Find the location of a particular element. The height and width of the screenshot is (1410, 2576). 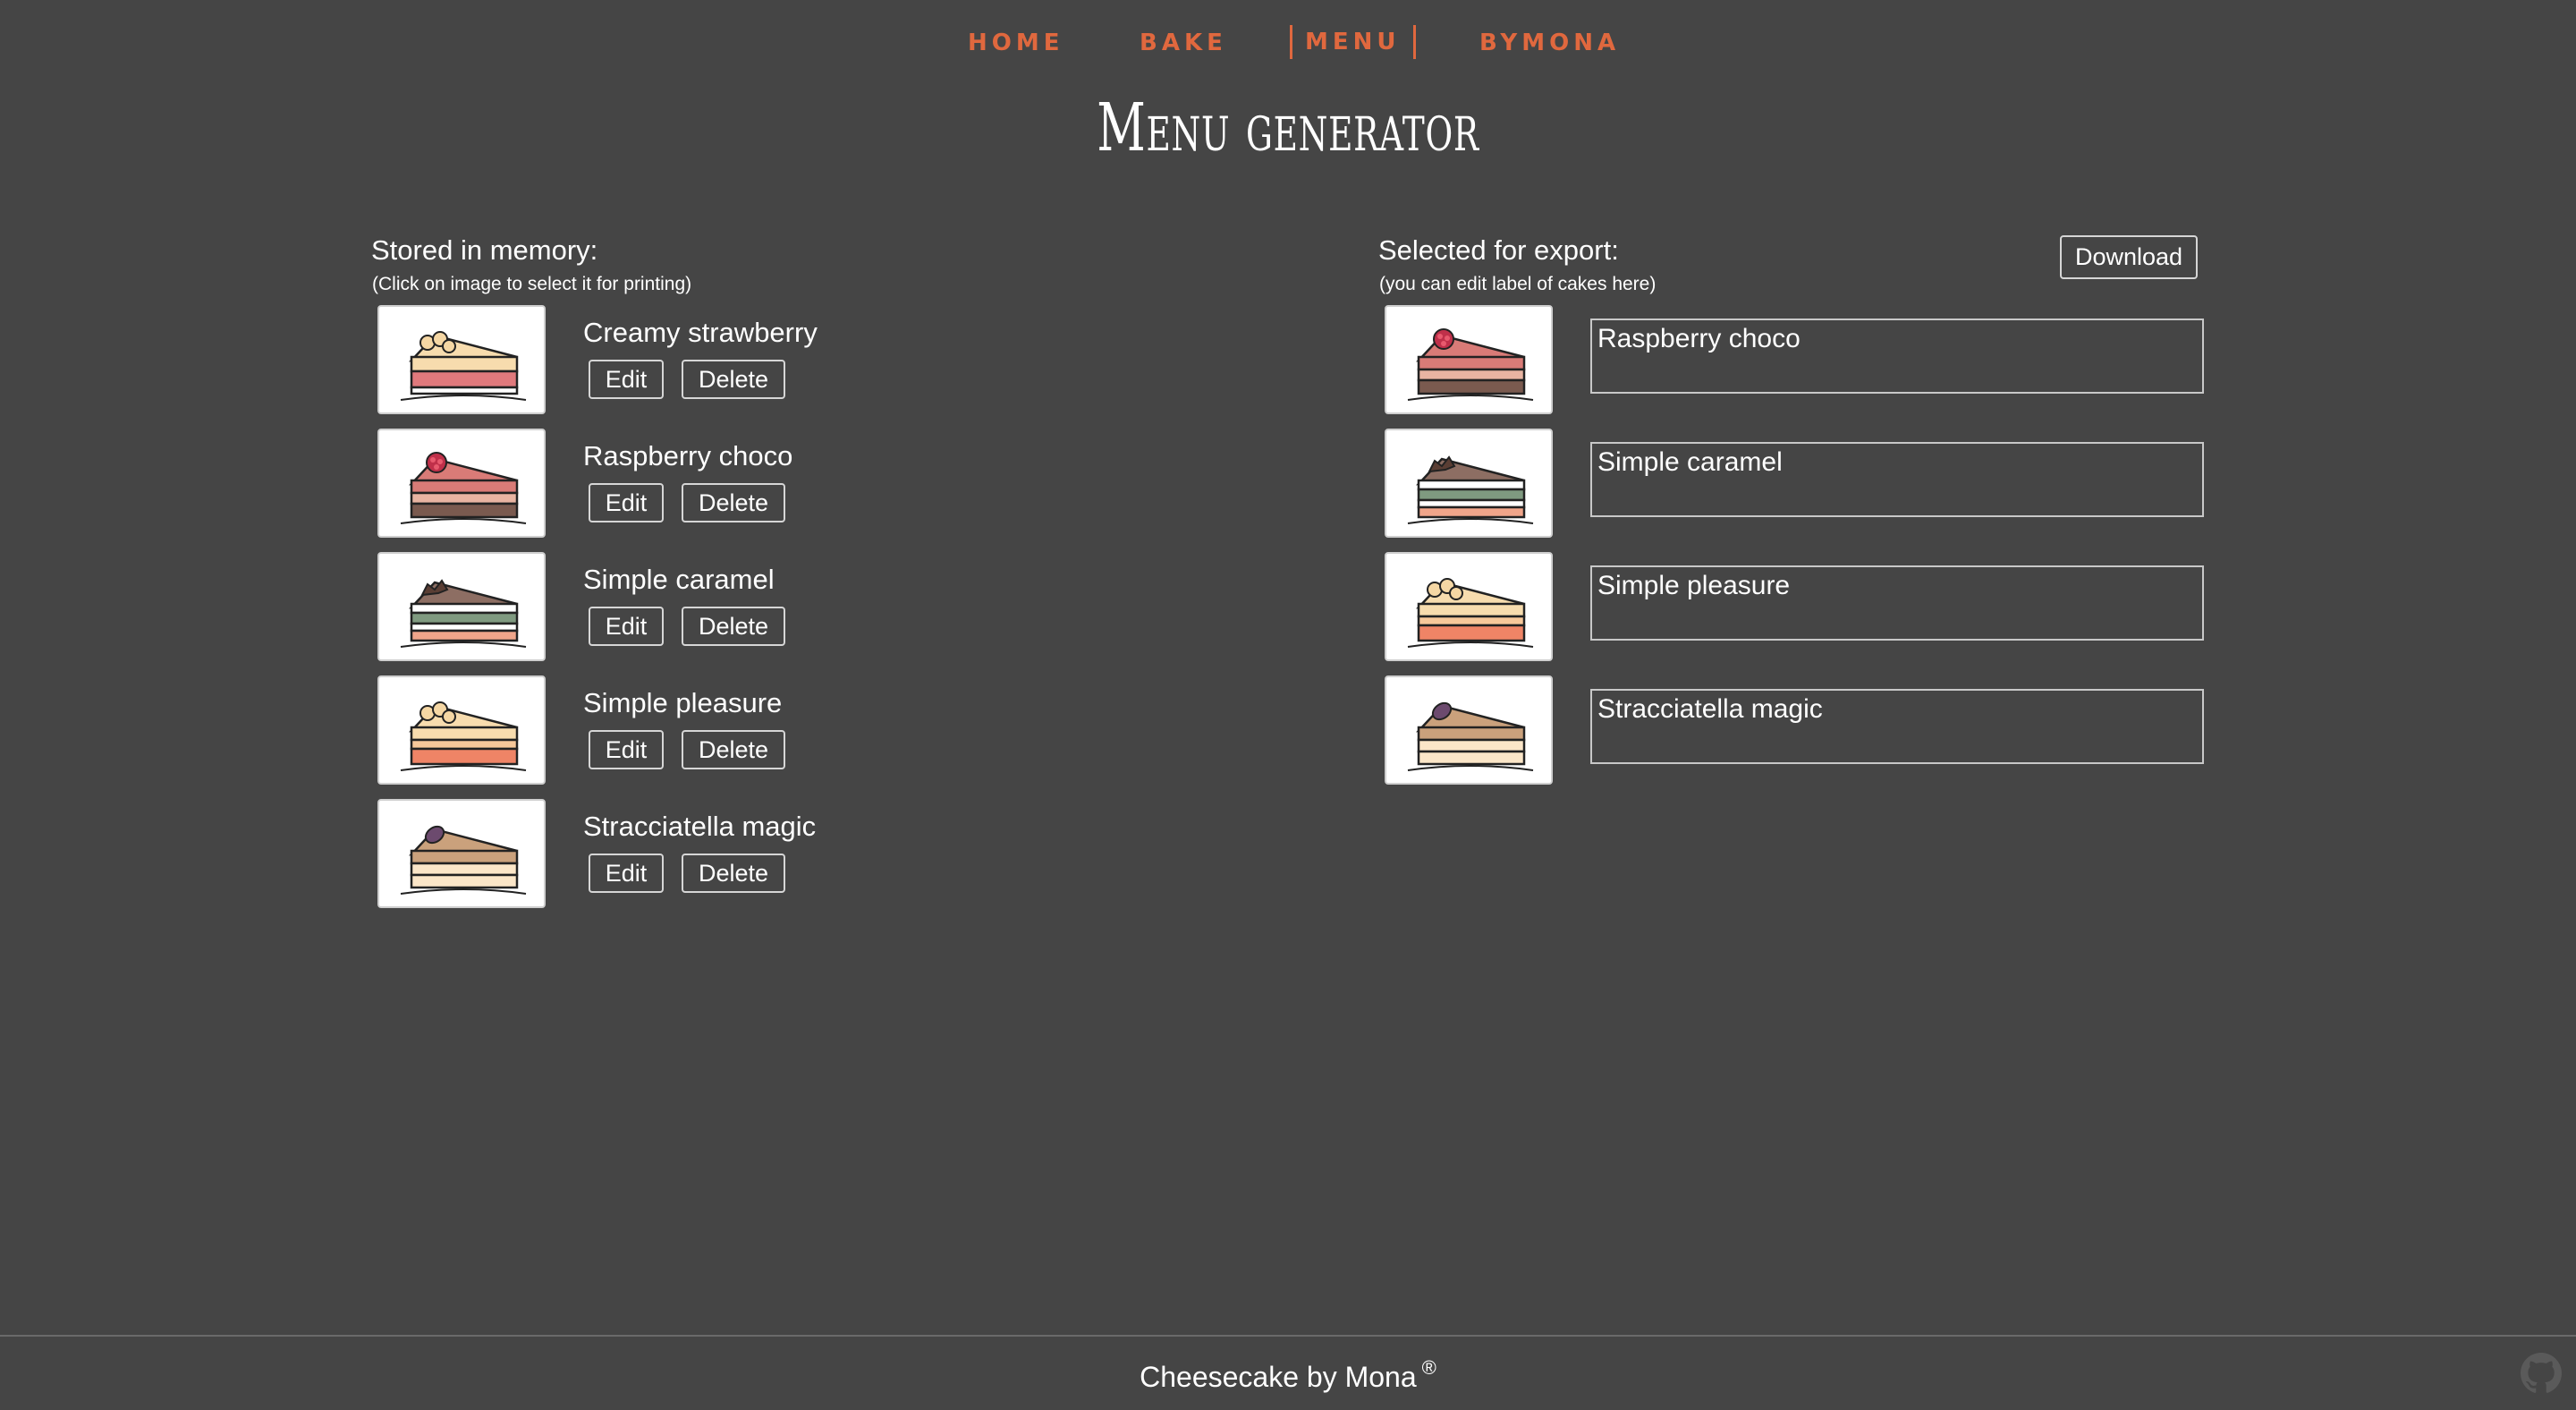

stored-cake-name: Raspberry choco is located at coordinates (688, 456).